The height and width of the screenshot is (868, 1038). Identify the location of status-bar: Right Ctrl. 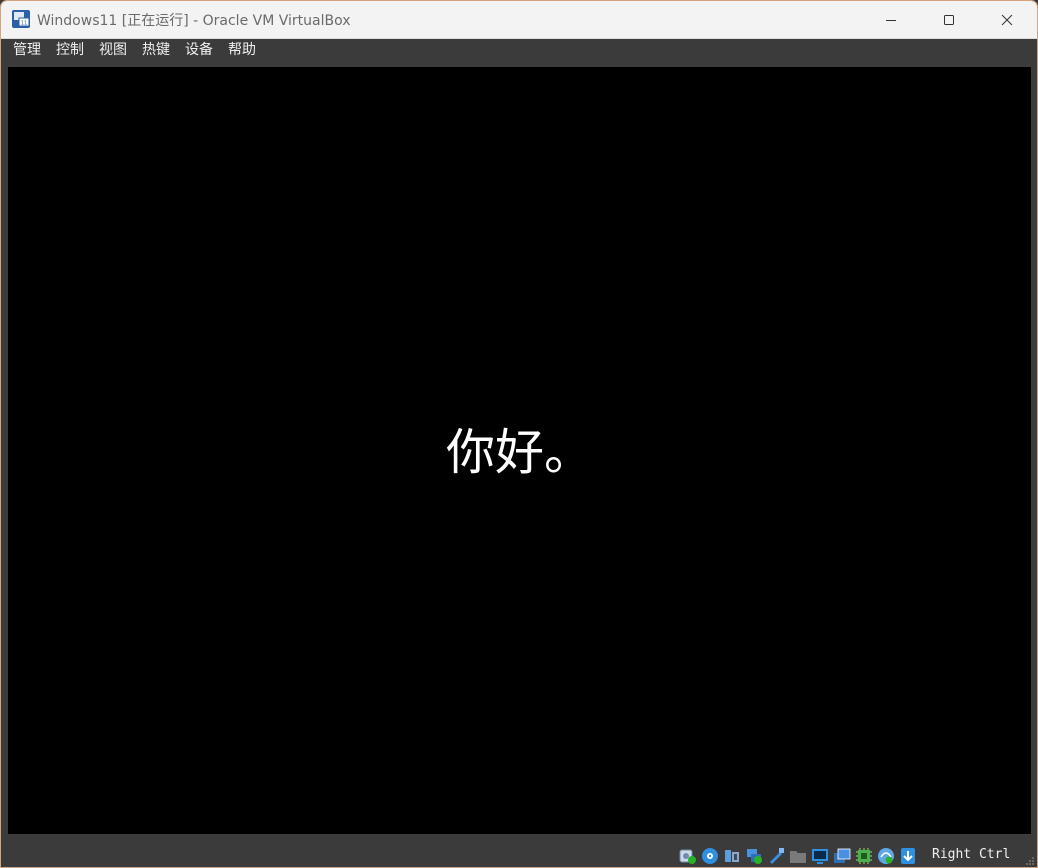
(519, 854).